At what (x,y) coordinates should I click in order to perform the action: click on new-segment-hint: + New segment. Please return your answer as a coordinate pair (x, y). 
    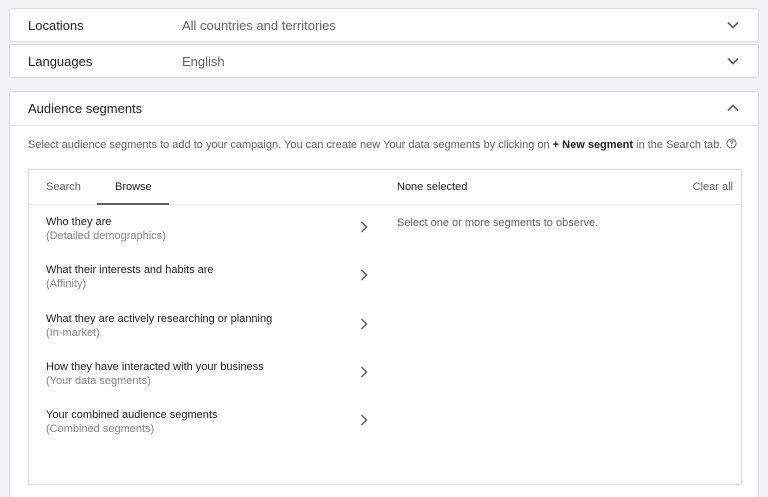
    Looking at the image, I should click on (593, 145).